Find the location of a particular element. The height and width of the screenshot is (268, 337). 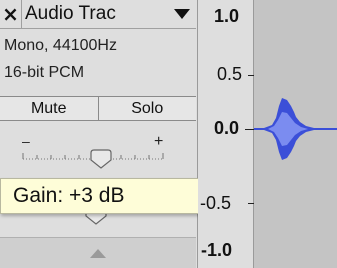

waveform-rms is located at coordinates (288, 129).